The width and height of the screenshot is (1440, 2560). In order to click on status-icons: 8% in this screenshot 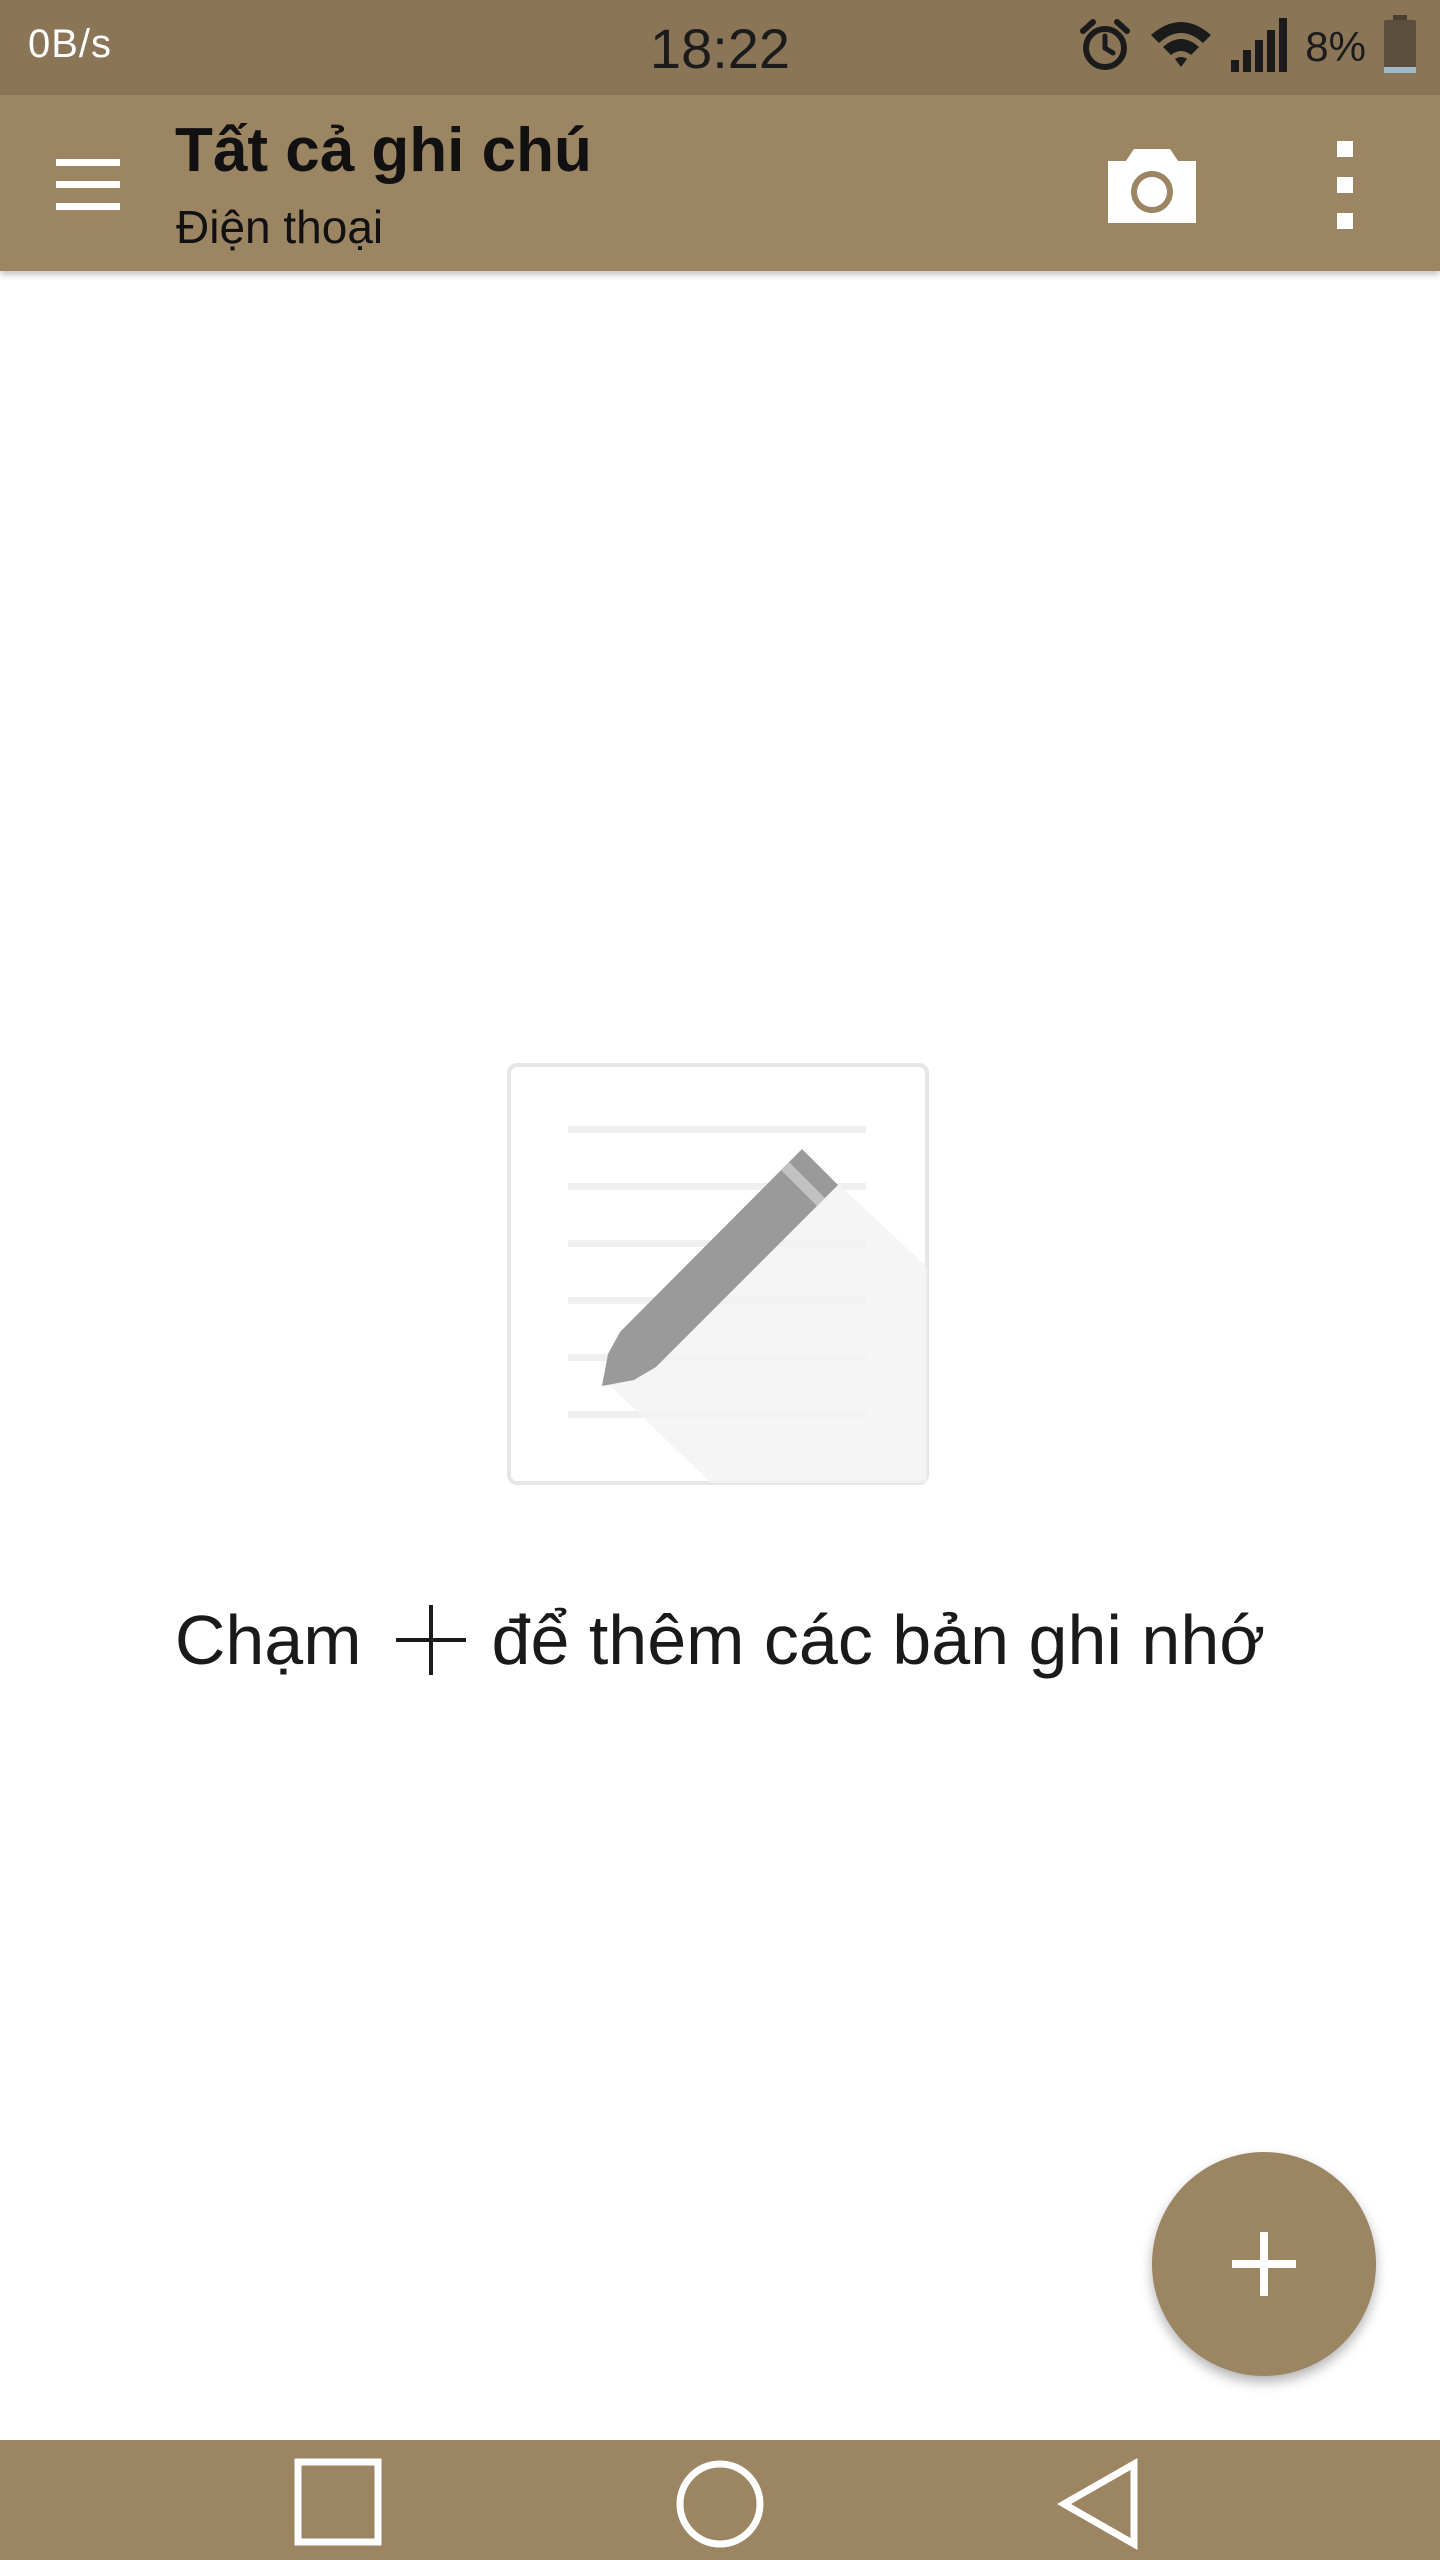, I will do `click(1247, 47)`.